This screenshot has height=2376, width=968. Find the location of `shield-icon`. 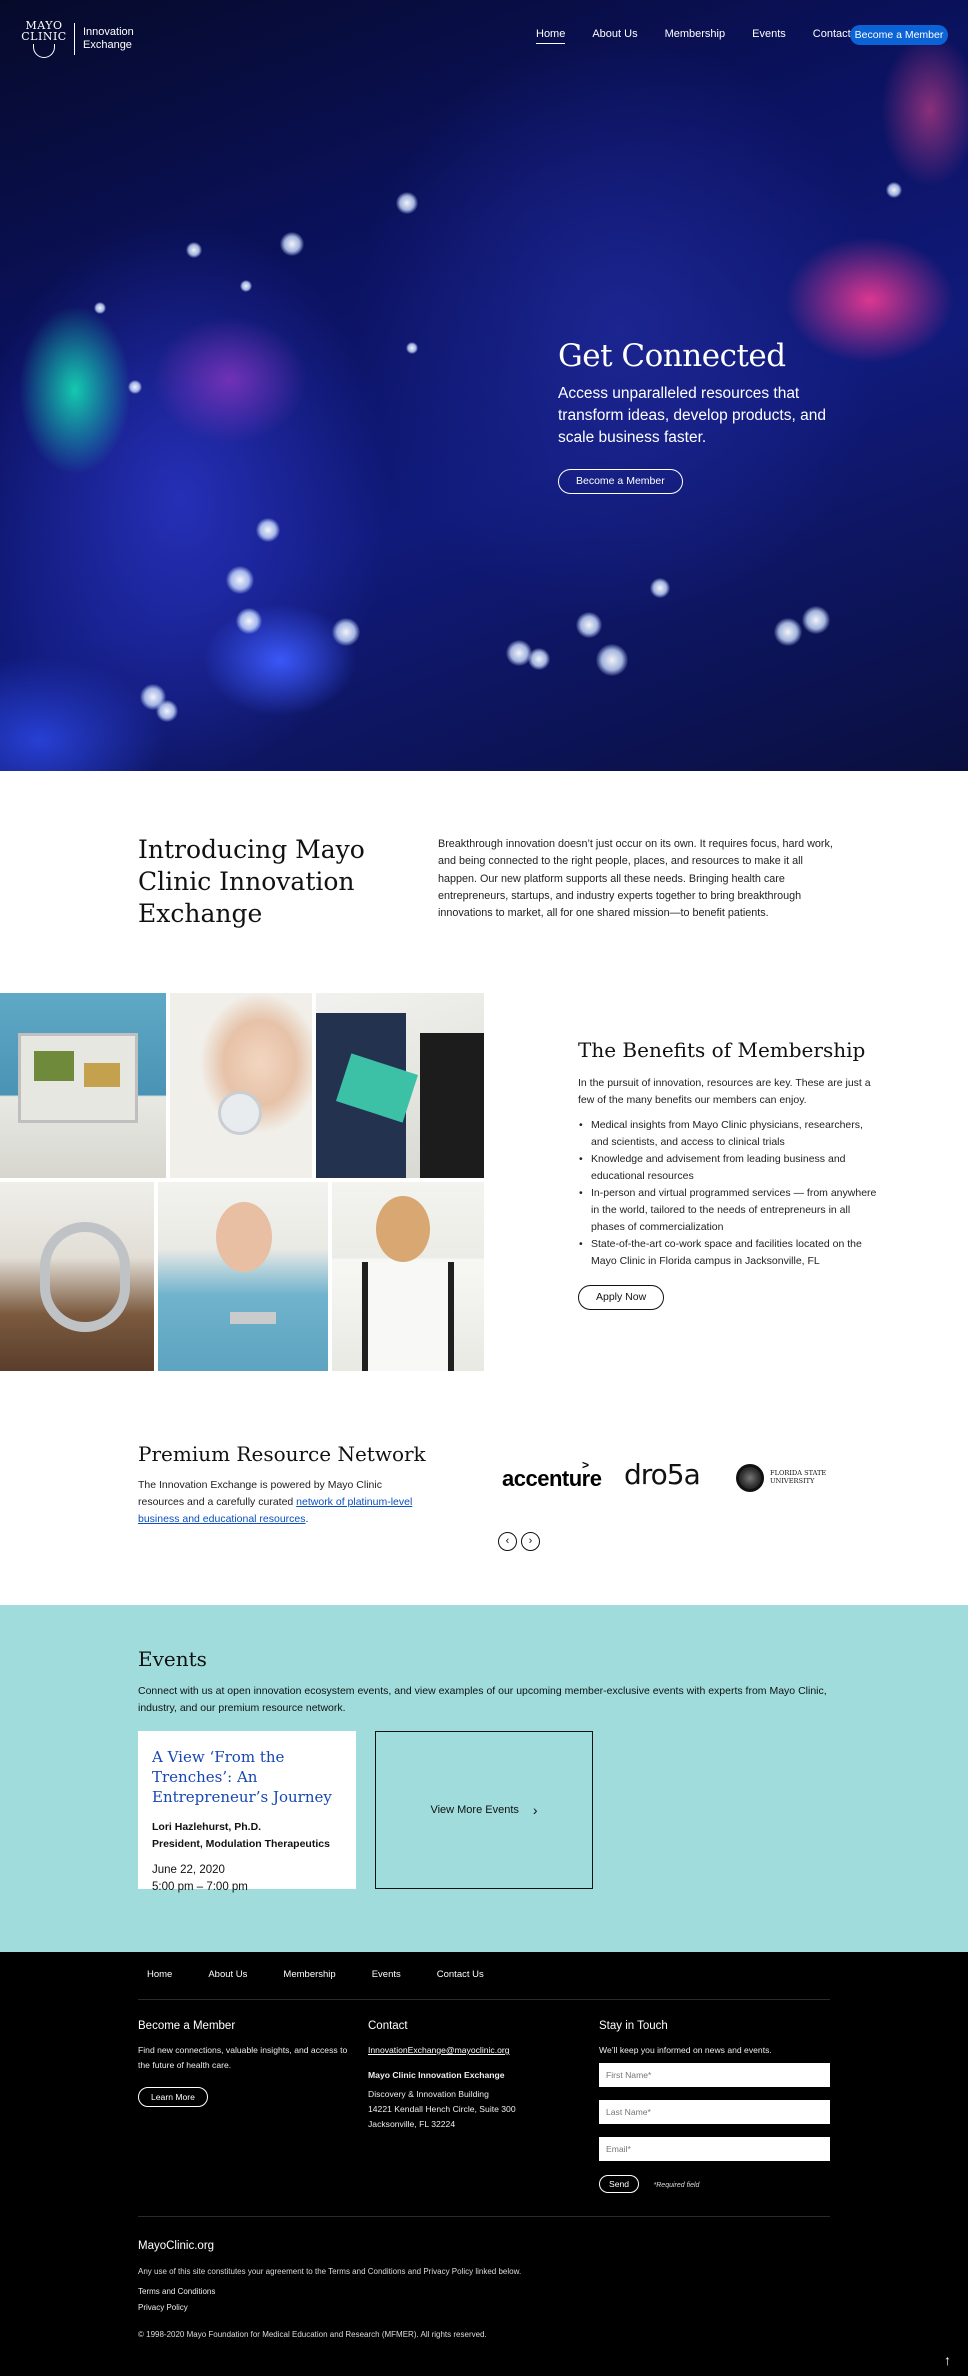

shield-icon is located at coordinates (44, 51).